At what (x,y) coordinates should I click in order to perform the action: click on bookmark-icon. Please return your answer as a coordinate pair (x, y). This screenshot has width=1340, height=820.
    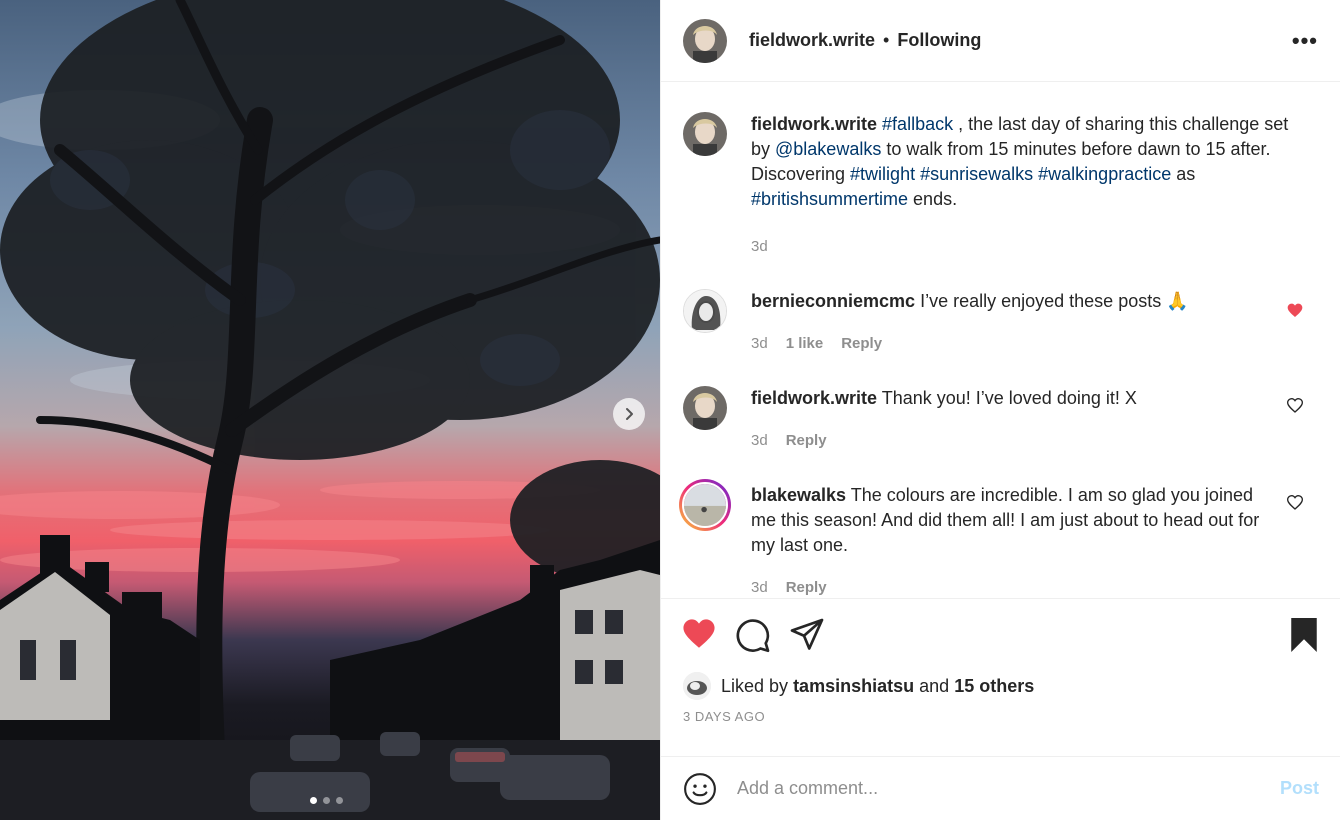
    Looking at the image, I should click on (1304, 635).